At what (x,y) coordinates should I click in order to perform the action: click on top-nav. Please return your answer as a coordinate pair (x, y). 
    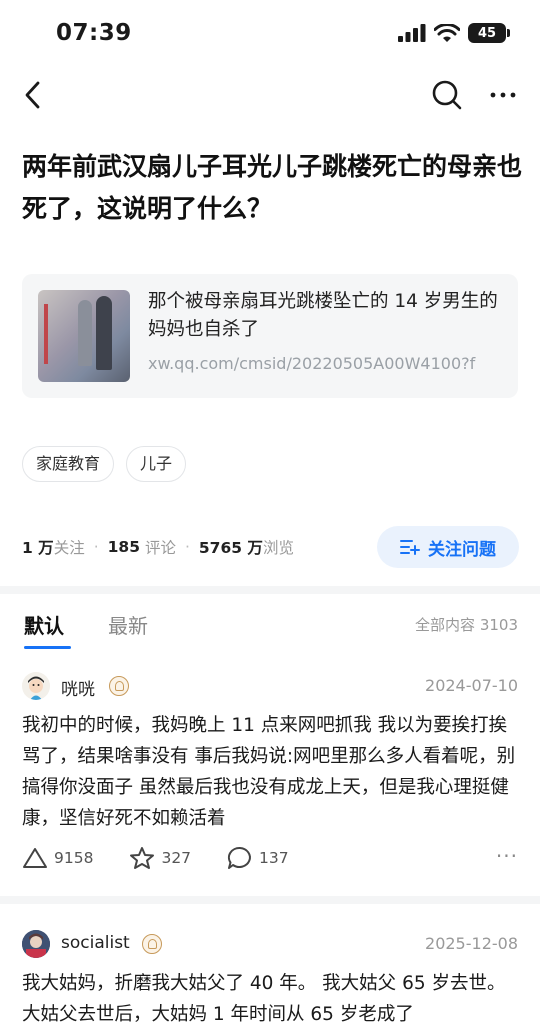
    Looking at the image, I should click on (270, 96).